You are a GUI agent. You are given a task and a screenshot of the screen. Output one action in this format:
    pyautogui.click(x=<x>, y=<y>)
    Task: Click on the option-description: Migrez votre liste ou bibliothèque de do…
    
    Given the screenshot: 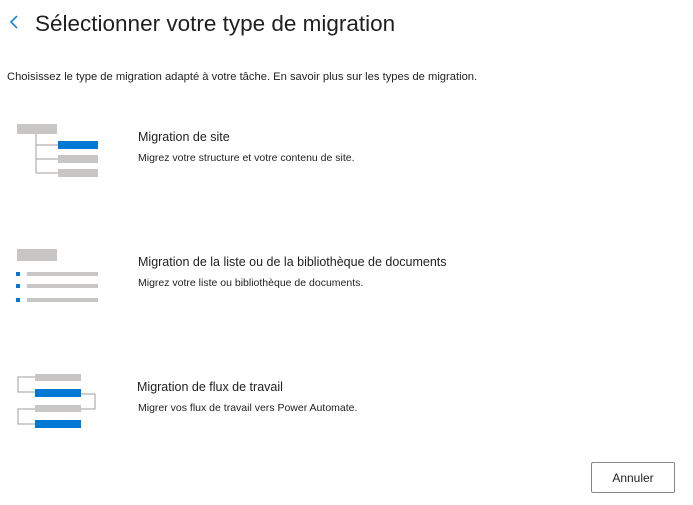 What is the action you would take?
    pyautogui.click(x=251, y=283)
    